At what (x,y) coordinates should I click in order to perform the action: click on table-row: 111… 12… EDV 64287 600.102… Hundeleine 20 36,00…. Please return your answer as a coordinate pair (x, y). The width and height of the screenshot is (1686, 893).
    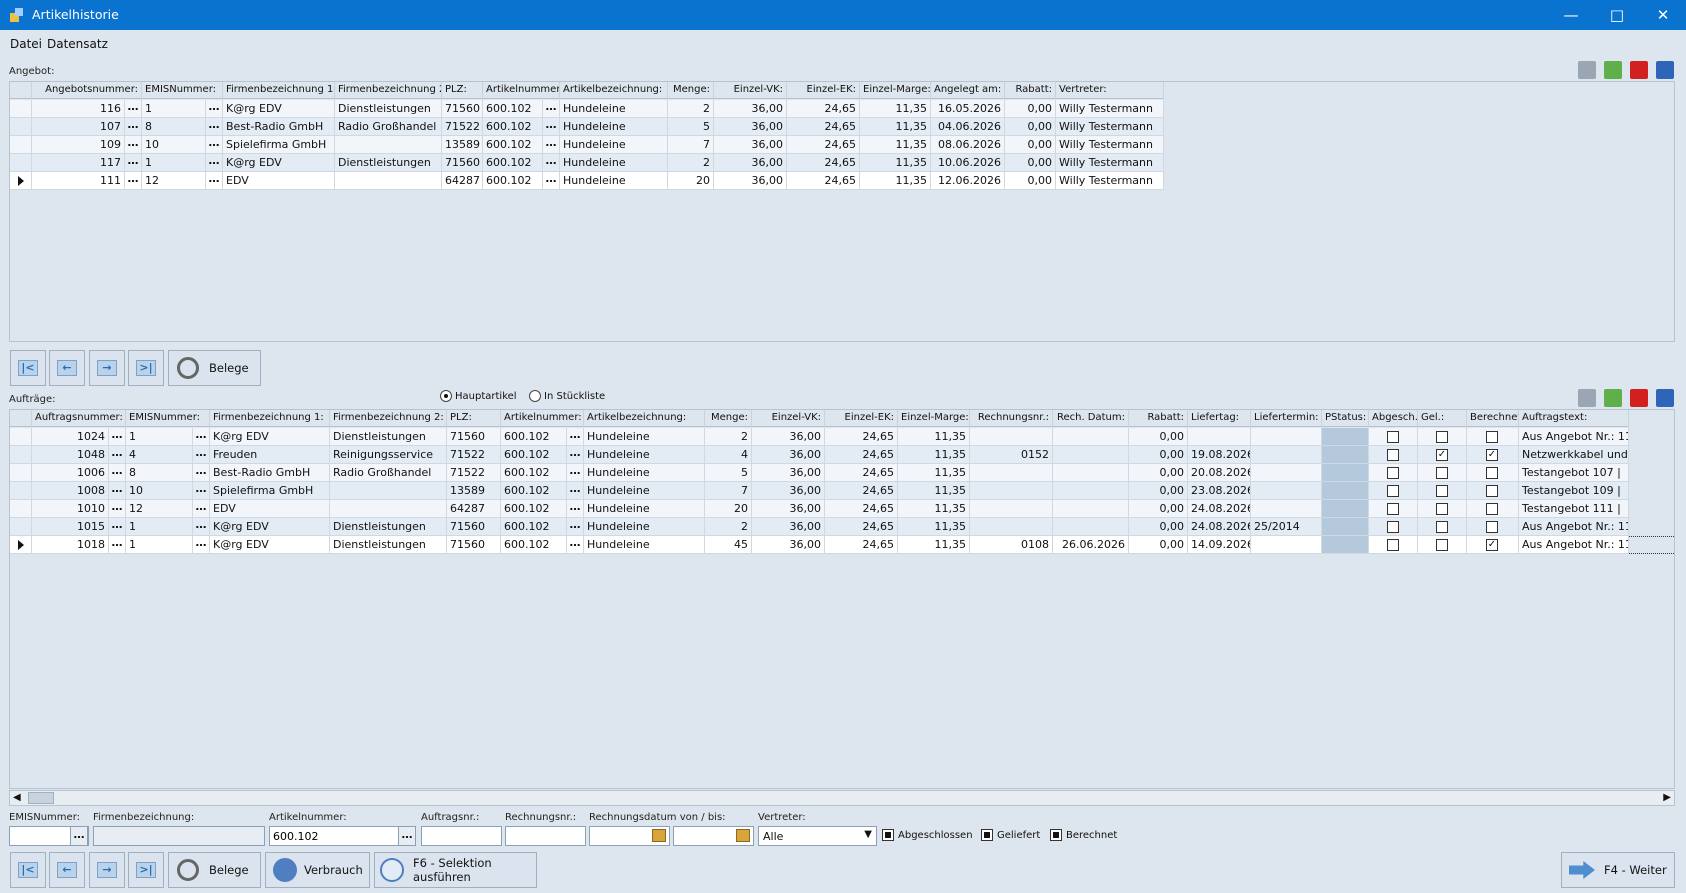
    Looking at the image, I should click on (591, 181).